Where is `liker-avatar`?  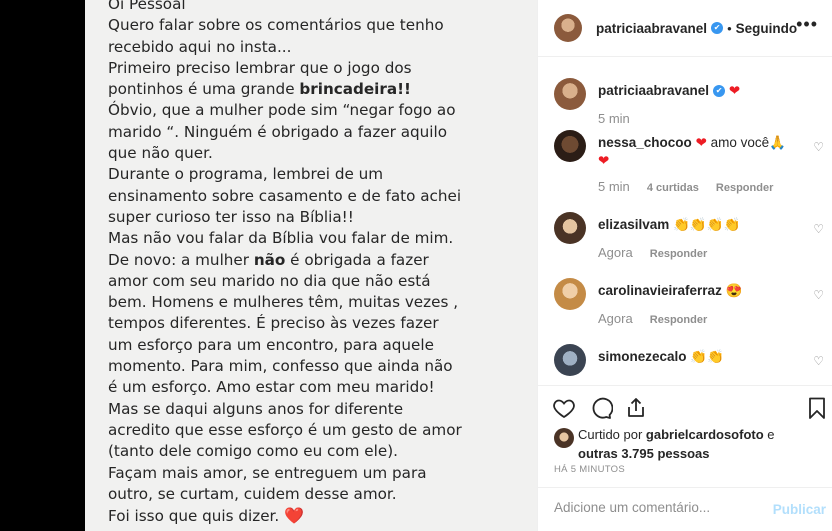 liker-avatar is located at coordinates (564, 438).